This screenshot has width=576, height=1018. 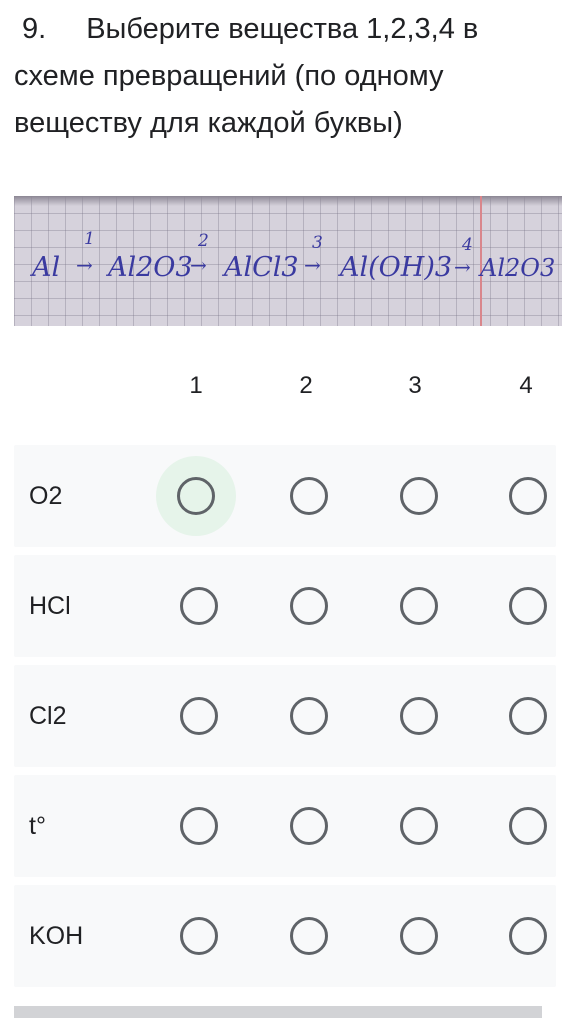 I want to click on radio-t-col4, so click(x=528, y=826).